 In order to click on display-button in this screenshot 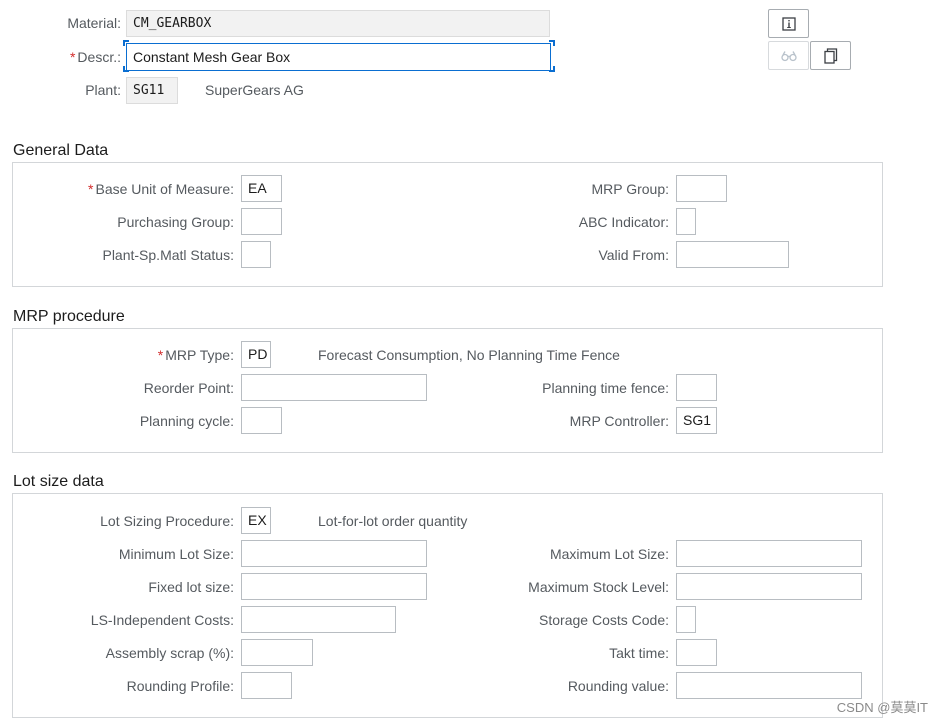, I will do `click(788, 55)`.